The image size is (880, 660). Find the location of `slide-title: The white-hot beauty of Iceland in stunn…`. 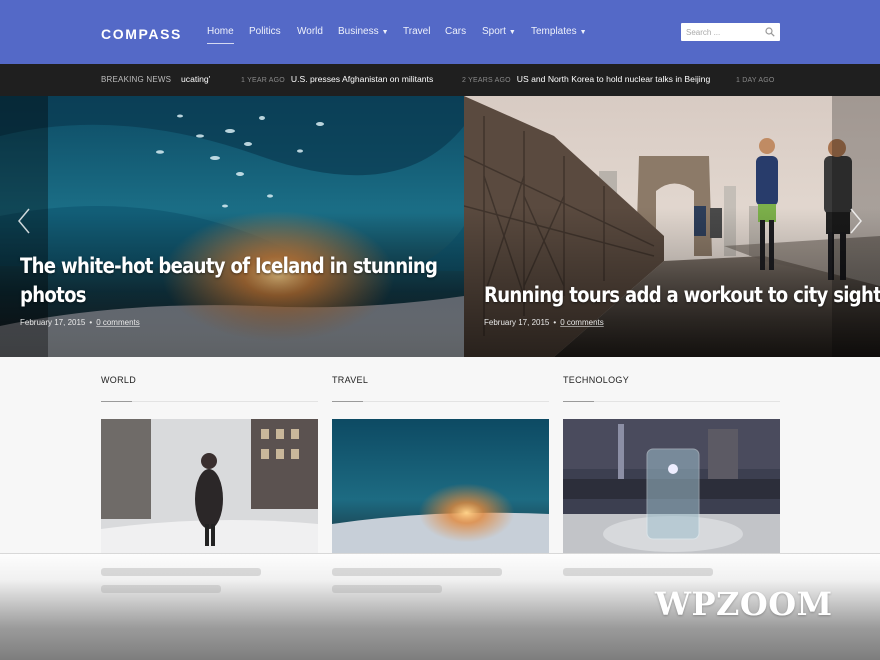

slide-title: The white-hot beauty of Iceland in stunn… is located at coordinates (229, 281).